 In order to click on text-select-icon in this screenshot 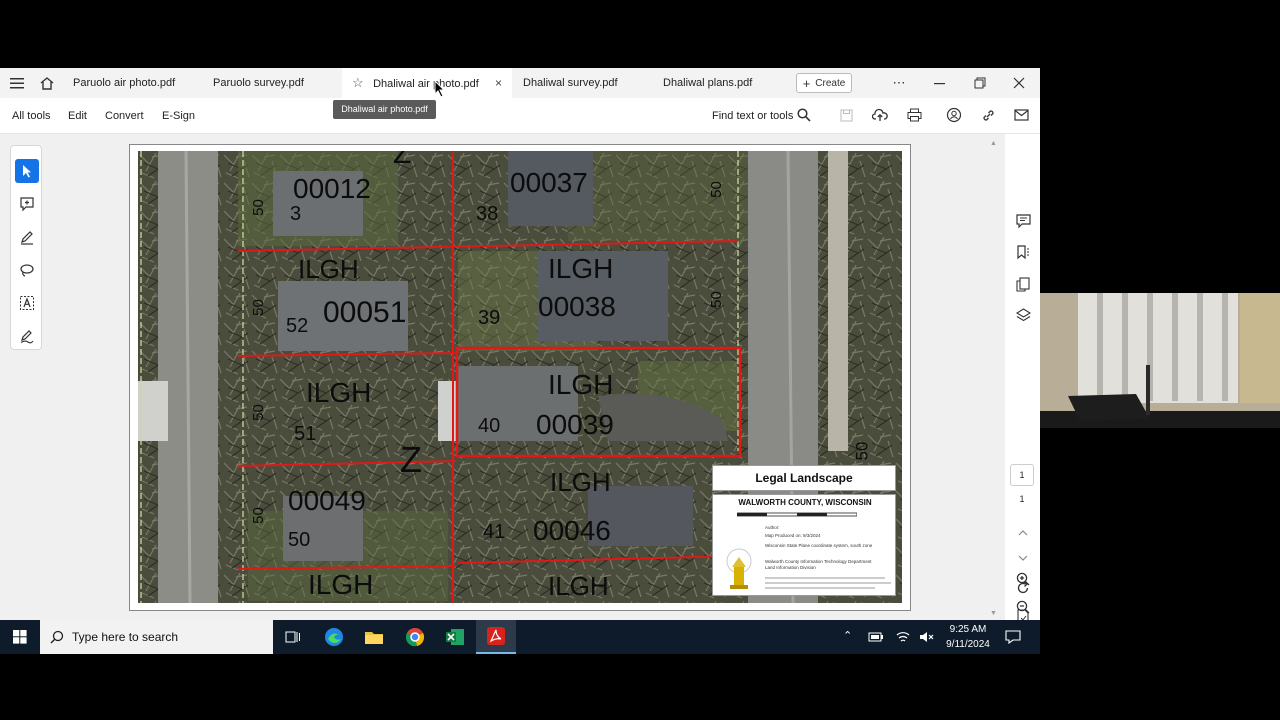, I will do `click(27, 303)`.